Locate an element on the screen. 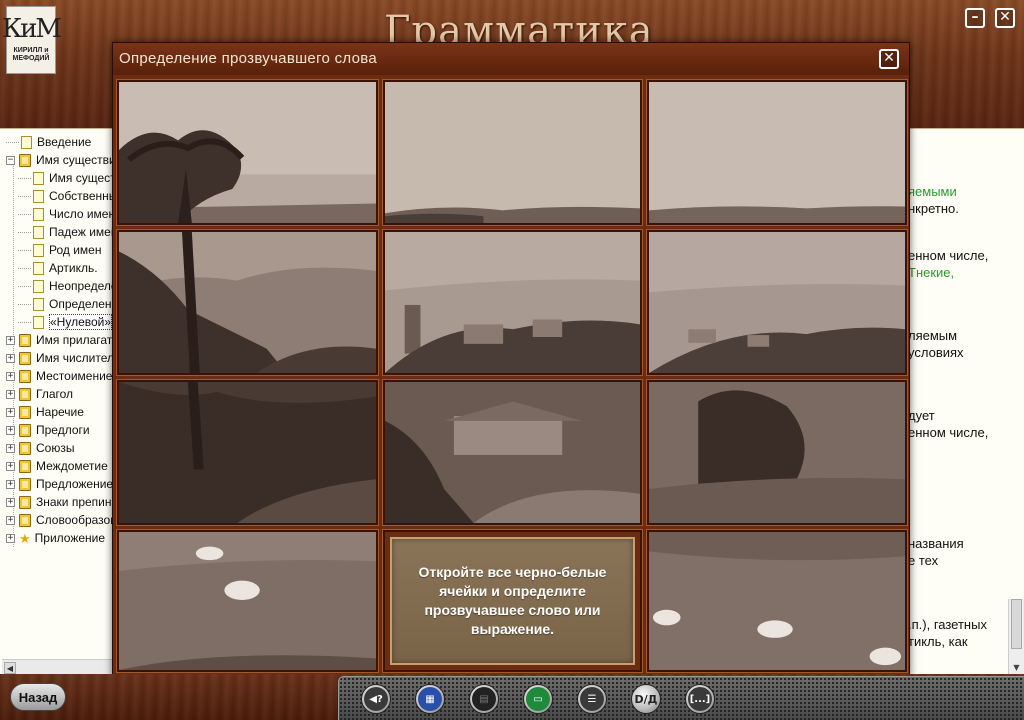 The image size is (1024, 720). scroll-down-icon: ▼ is located at coordinates (1016, 667).